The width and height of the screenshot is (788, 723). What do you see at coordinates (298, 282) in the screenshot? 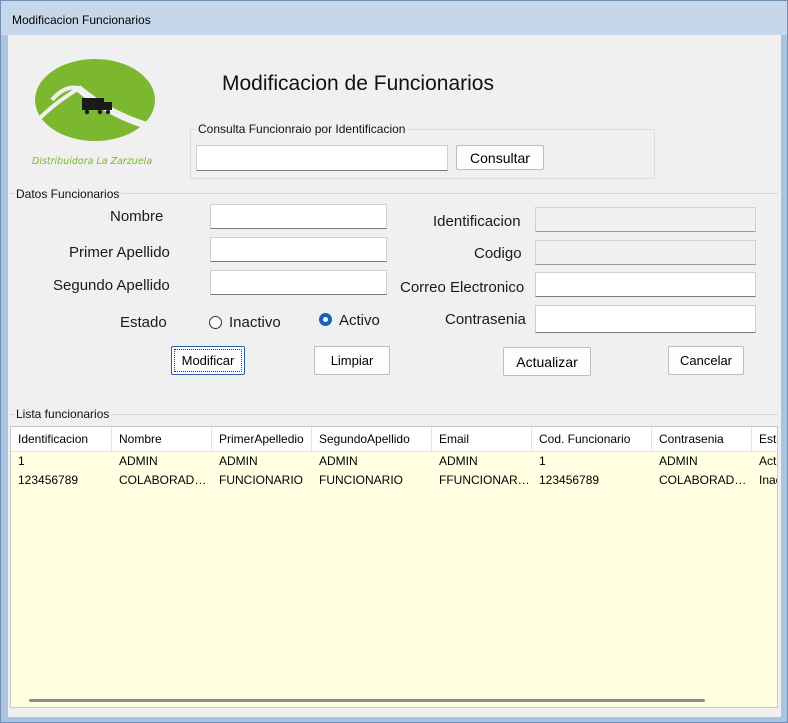
I see `segundo-apellido-input` at bounding box center [298, 282].